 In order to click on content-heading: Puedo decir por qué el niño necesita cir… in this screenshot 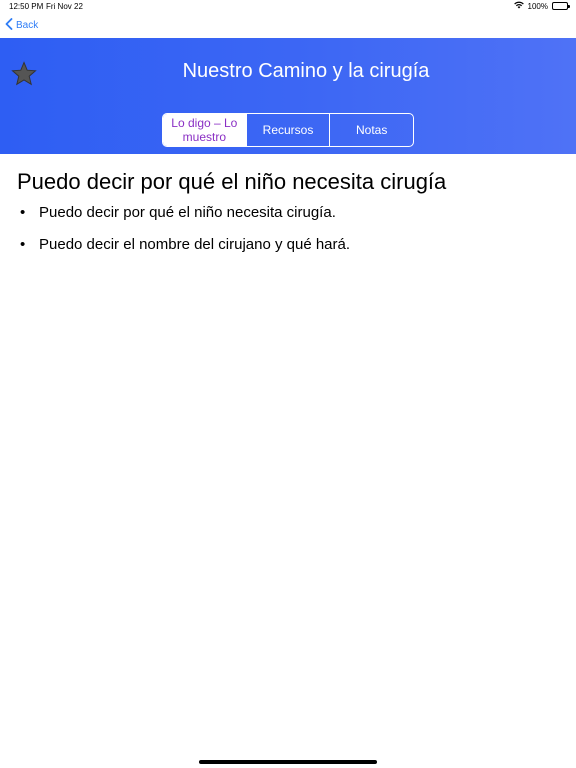, I will do `click(232, 181)`.